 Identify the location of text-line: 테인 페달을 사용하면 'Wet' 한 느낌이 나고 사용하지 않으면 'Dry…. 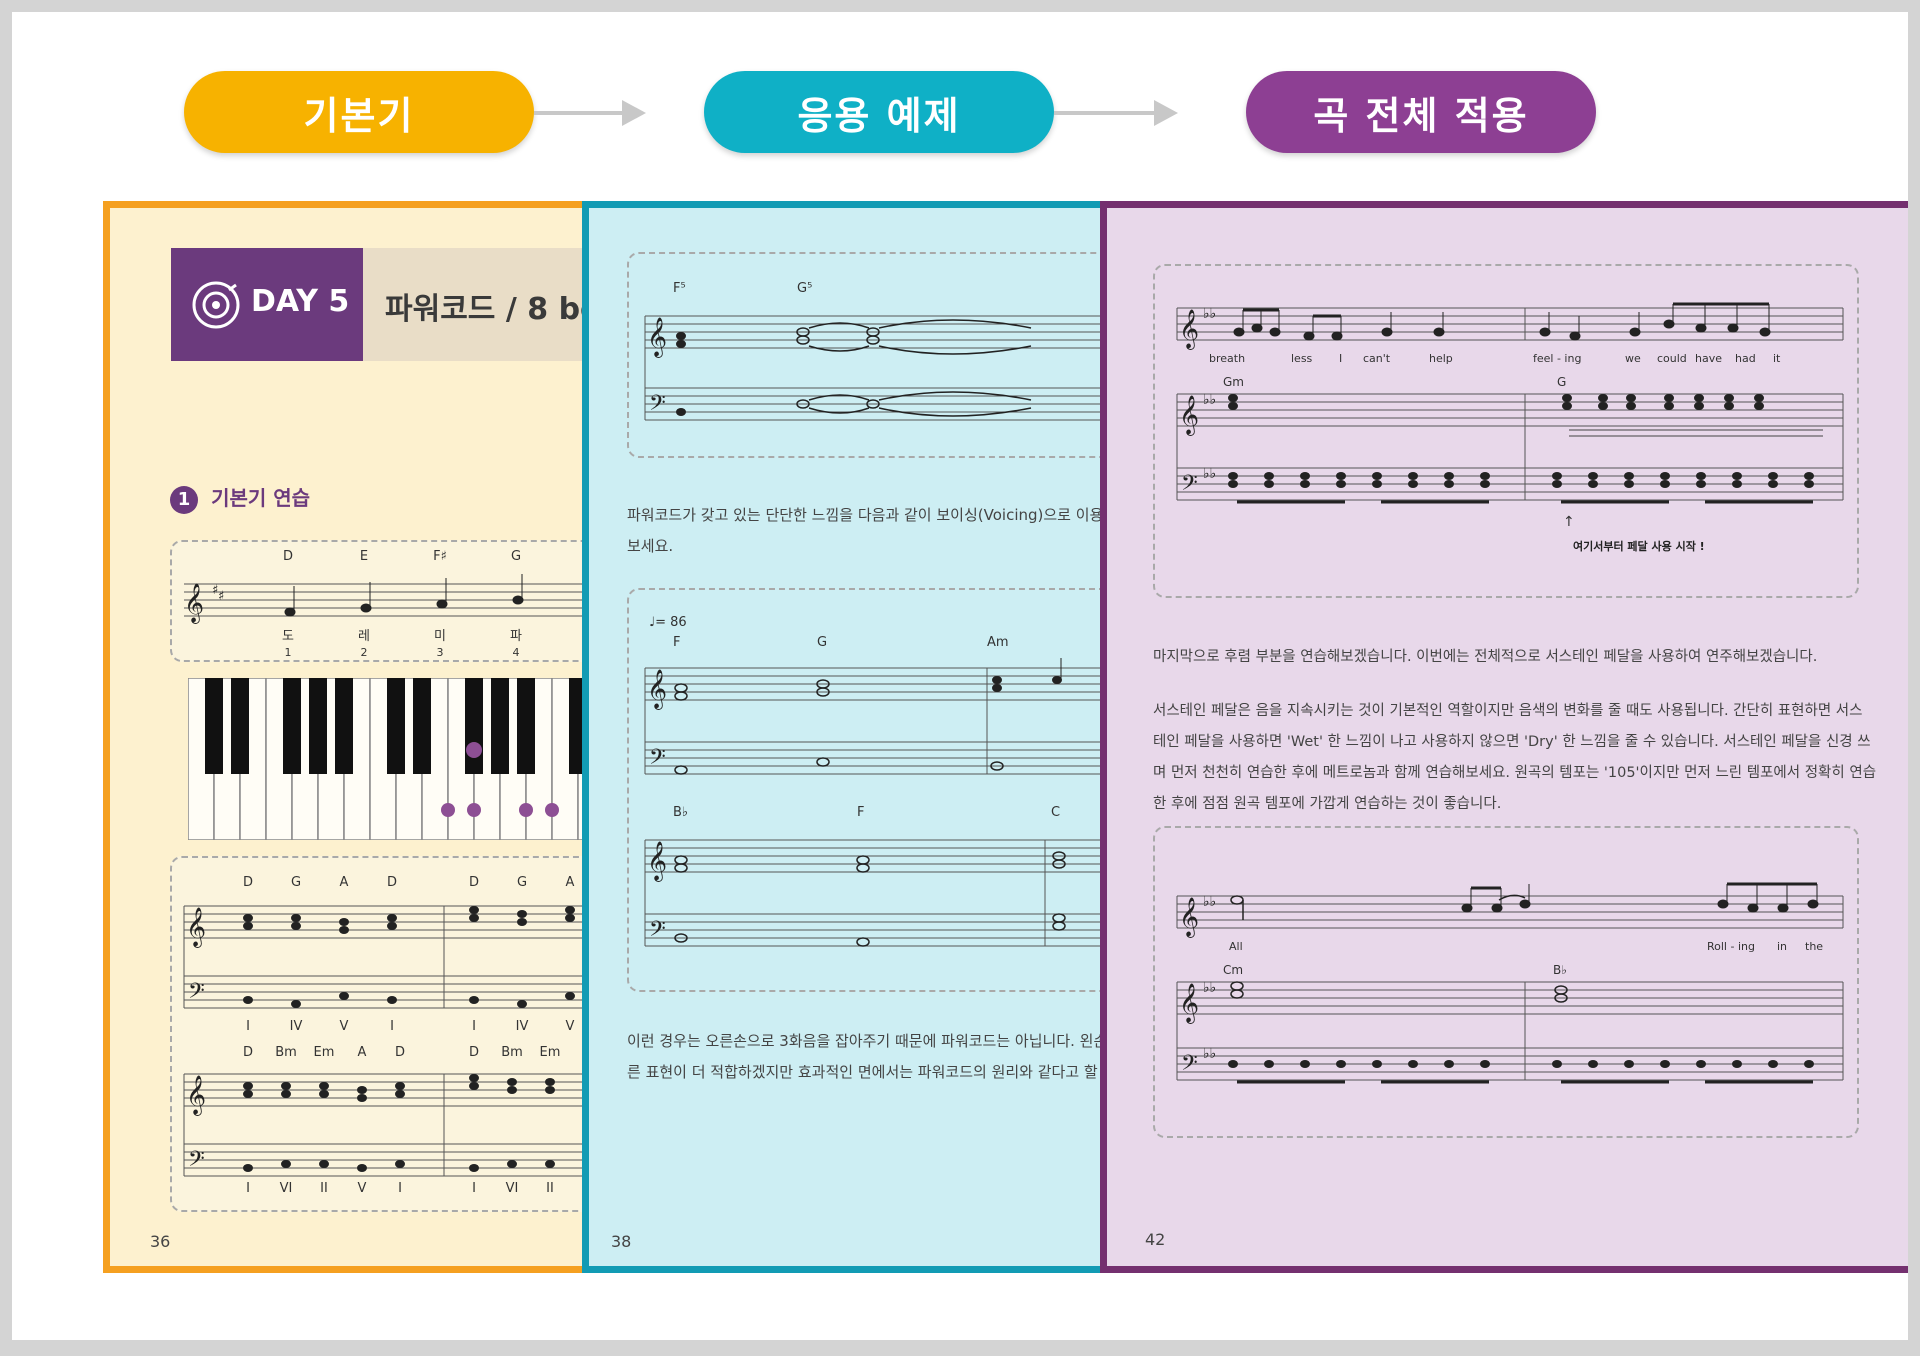
(1512, 742).